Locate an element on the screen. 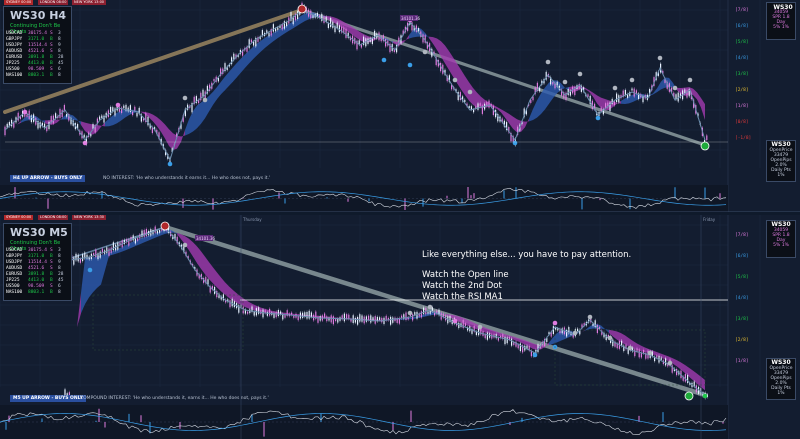 The width and height of the screenshot is (800, 439). price-line: 1% is located at coordinates (781, 393).